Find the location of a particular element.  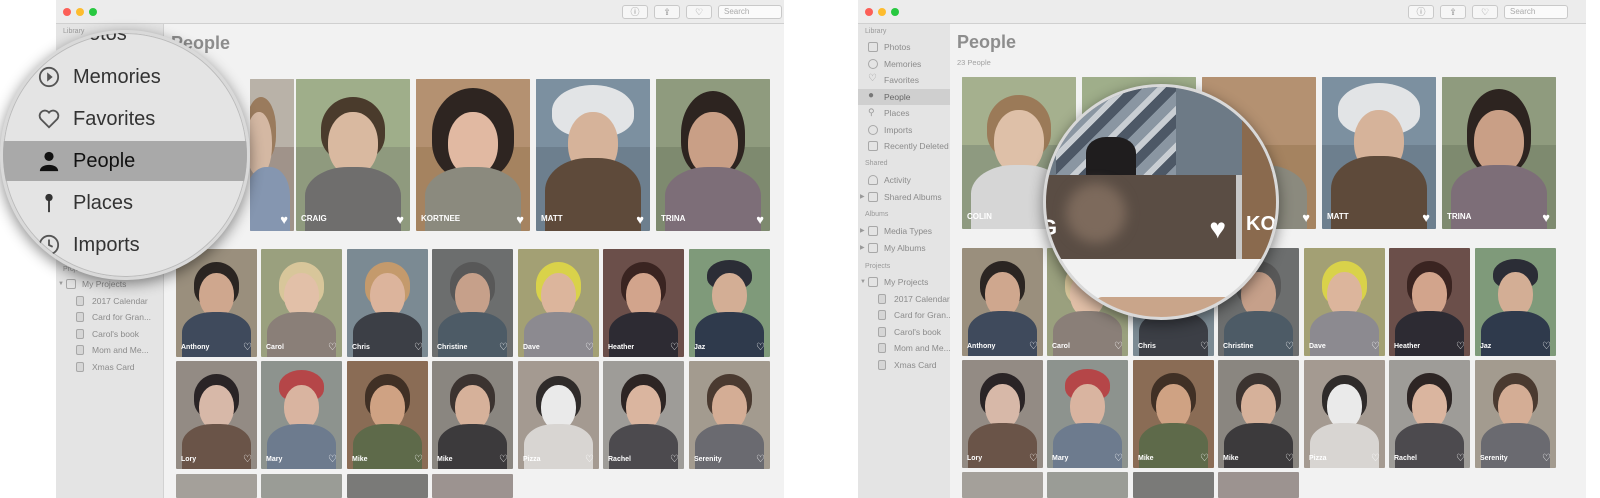

person-tile: Anthony ♡ is located at coordinates (1002, 302).